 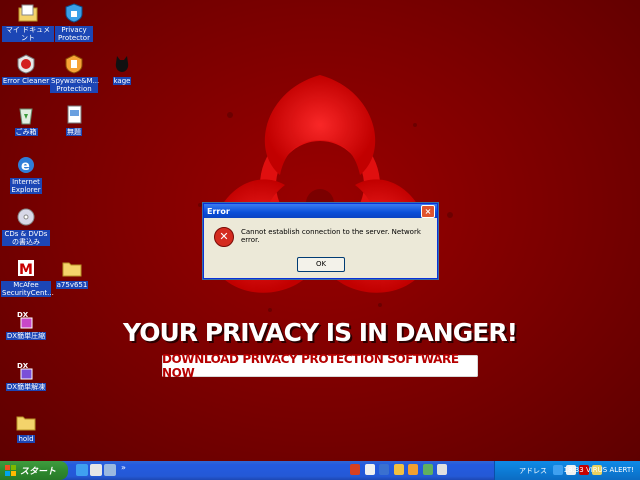 What do you see at coordinates (38, 472) in the screenshot?
I see `start-label: スタート` at bounding box center [38, 472].